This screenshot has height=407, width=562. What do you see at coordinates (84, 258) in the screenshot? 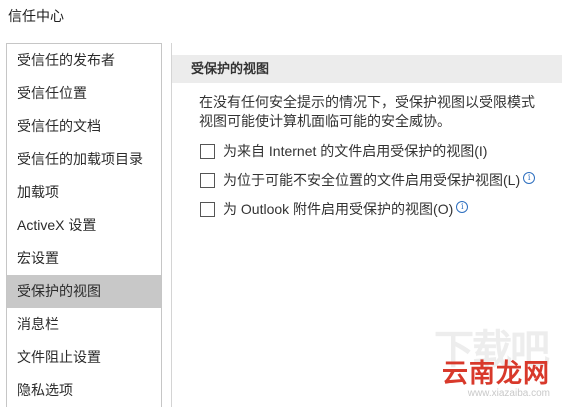
I see `sidebar-item-macro-settings: 宏设置` at bounding box center [84, 258].